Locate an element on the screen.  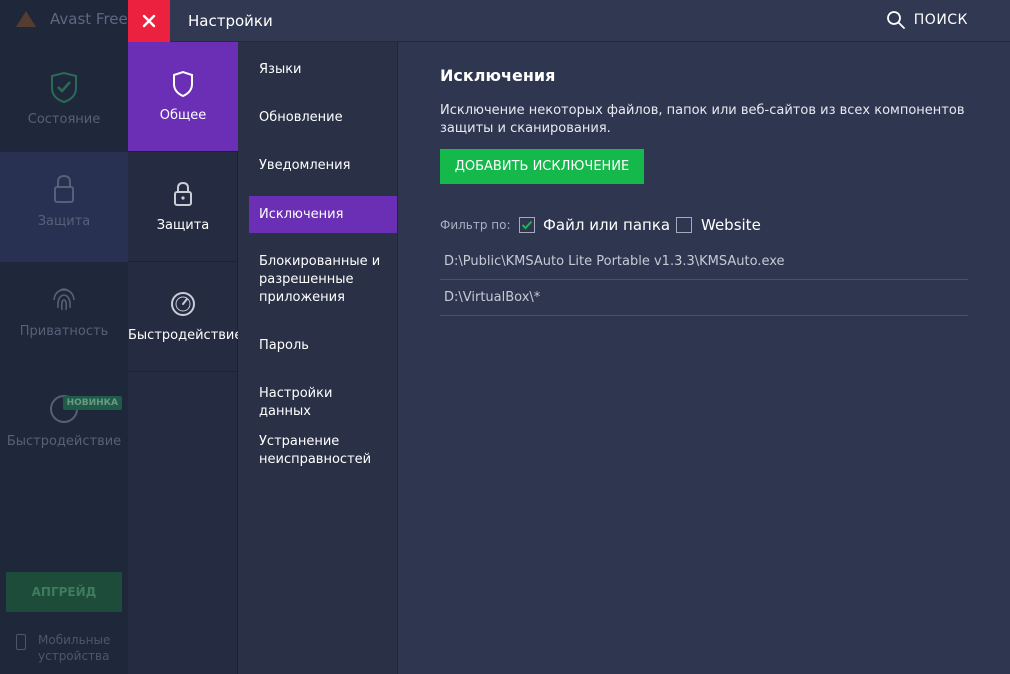
subsection-blocked-allowed-apps: Блокированные и разрешенные приложения is located at coordinates (323, 280).